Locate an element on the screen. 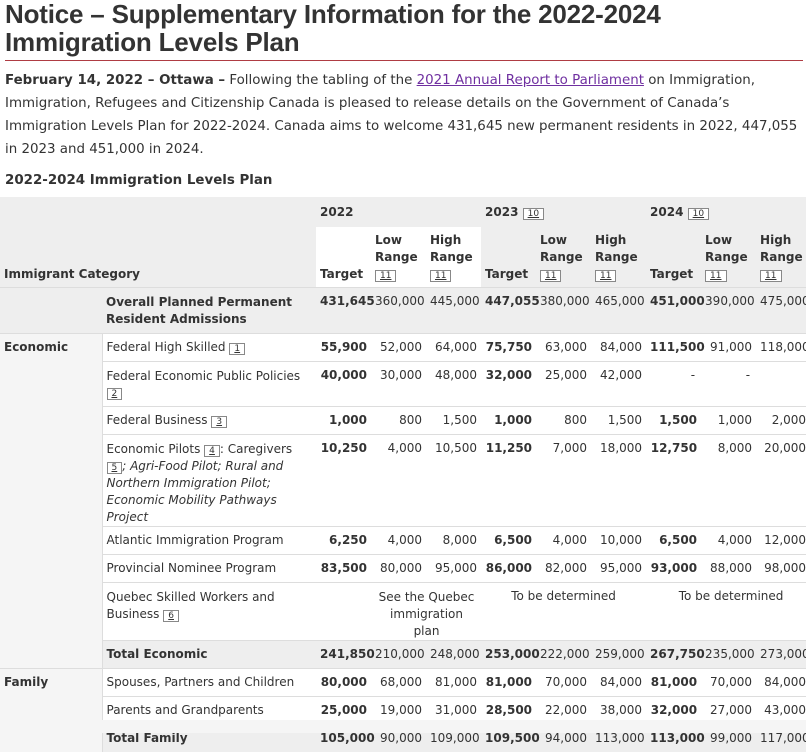 This screenshot has width=806, height=752. row-label: Federal High Skilled 1 is located at coordinates (209, 347).